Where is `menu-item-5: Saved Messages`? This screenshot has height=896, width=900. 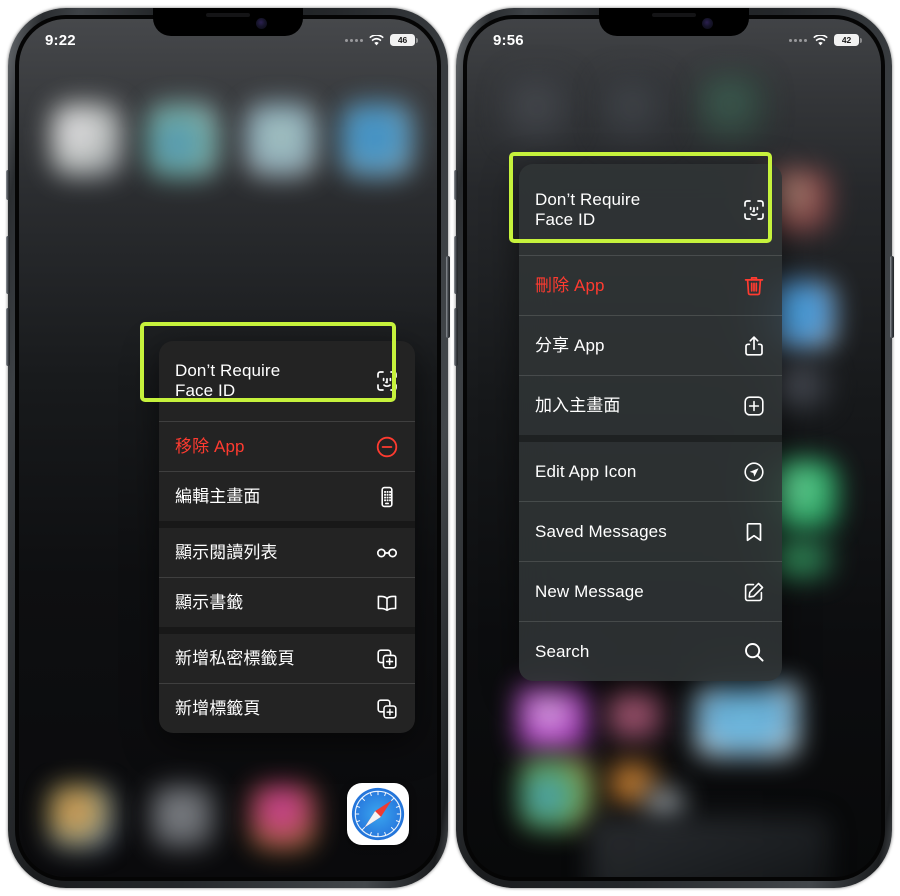 menu-item-5: Saved Messages is located at coordinates (650, 531).